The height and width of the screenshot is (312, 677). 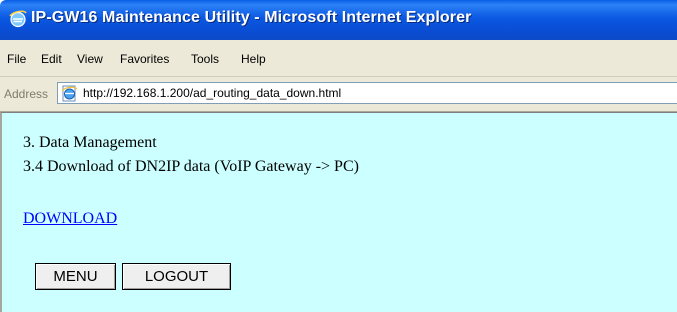 I want to click on section-heading: 3. Data Management, so click(x=90, y=142).